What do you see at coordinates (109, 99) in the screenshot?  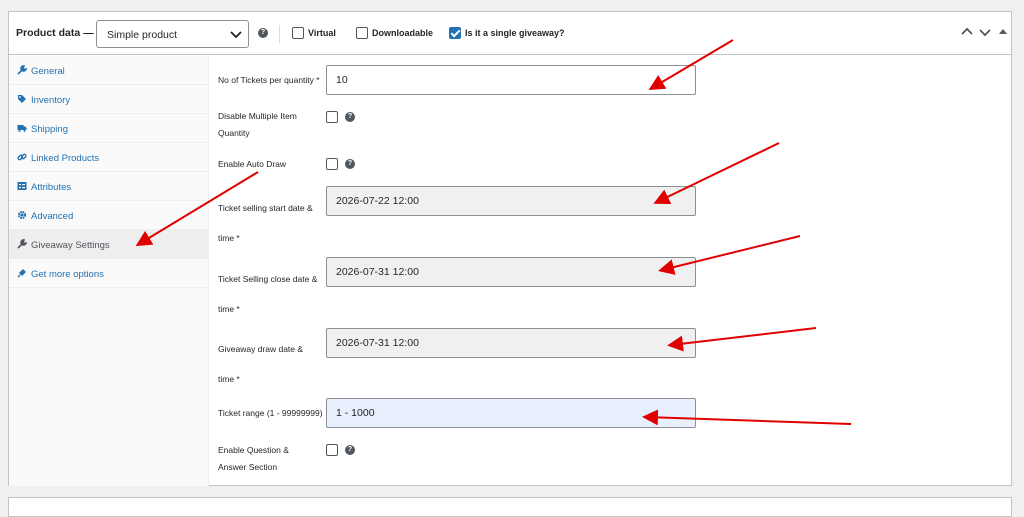 I see `tab-inventory: Inventory` at bounding box center [109, 99].